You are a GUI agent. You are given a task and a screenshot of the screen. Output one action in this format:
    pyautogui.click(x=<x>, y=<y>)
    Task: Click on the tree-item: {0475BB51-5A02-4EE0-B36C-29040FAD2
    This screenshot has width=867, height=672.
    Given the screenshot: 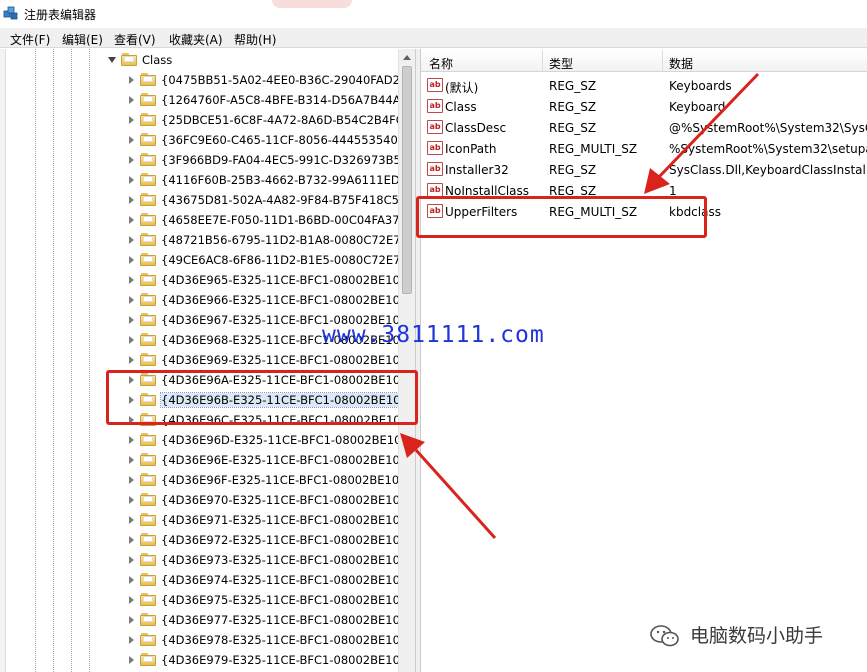 What is the action you would take?
    pyautogui.click(x=200, y=80)
    